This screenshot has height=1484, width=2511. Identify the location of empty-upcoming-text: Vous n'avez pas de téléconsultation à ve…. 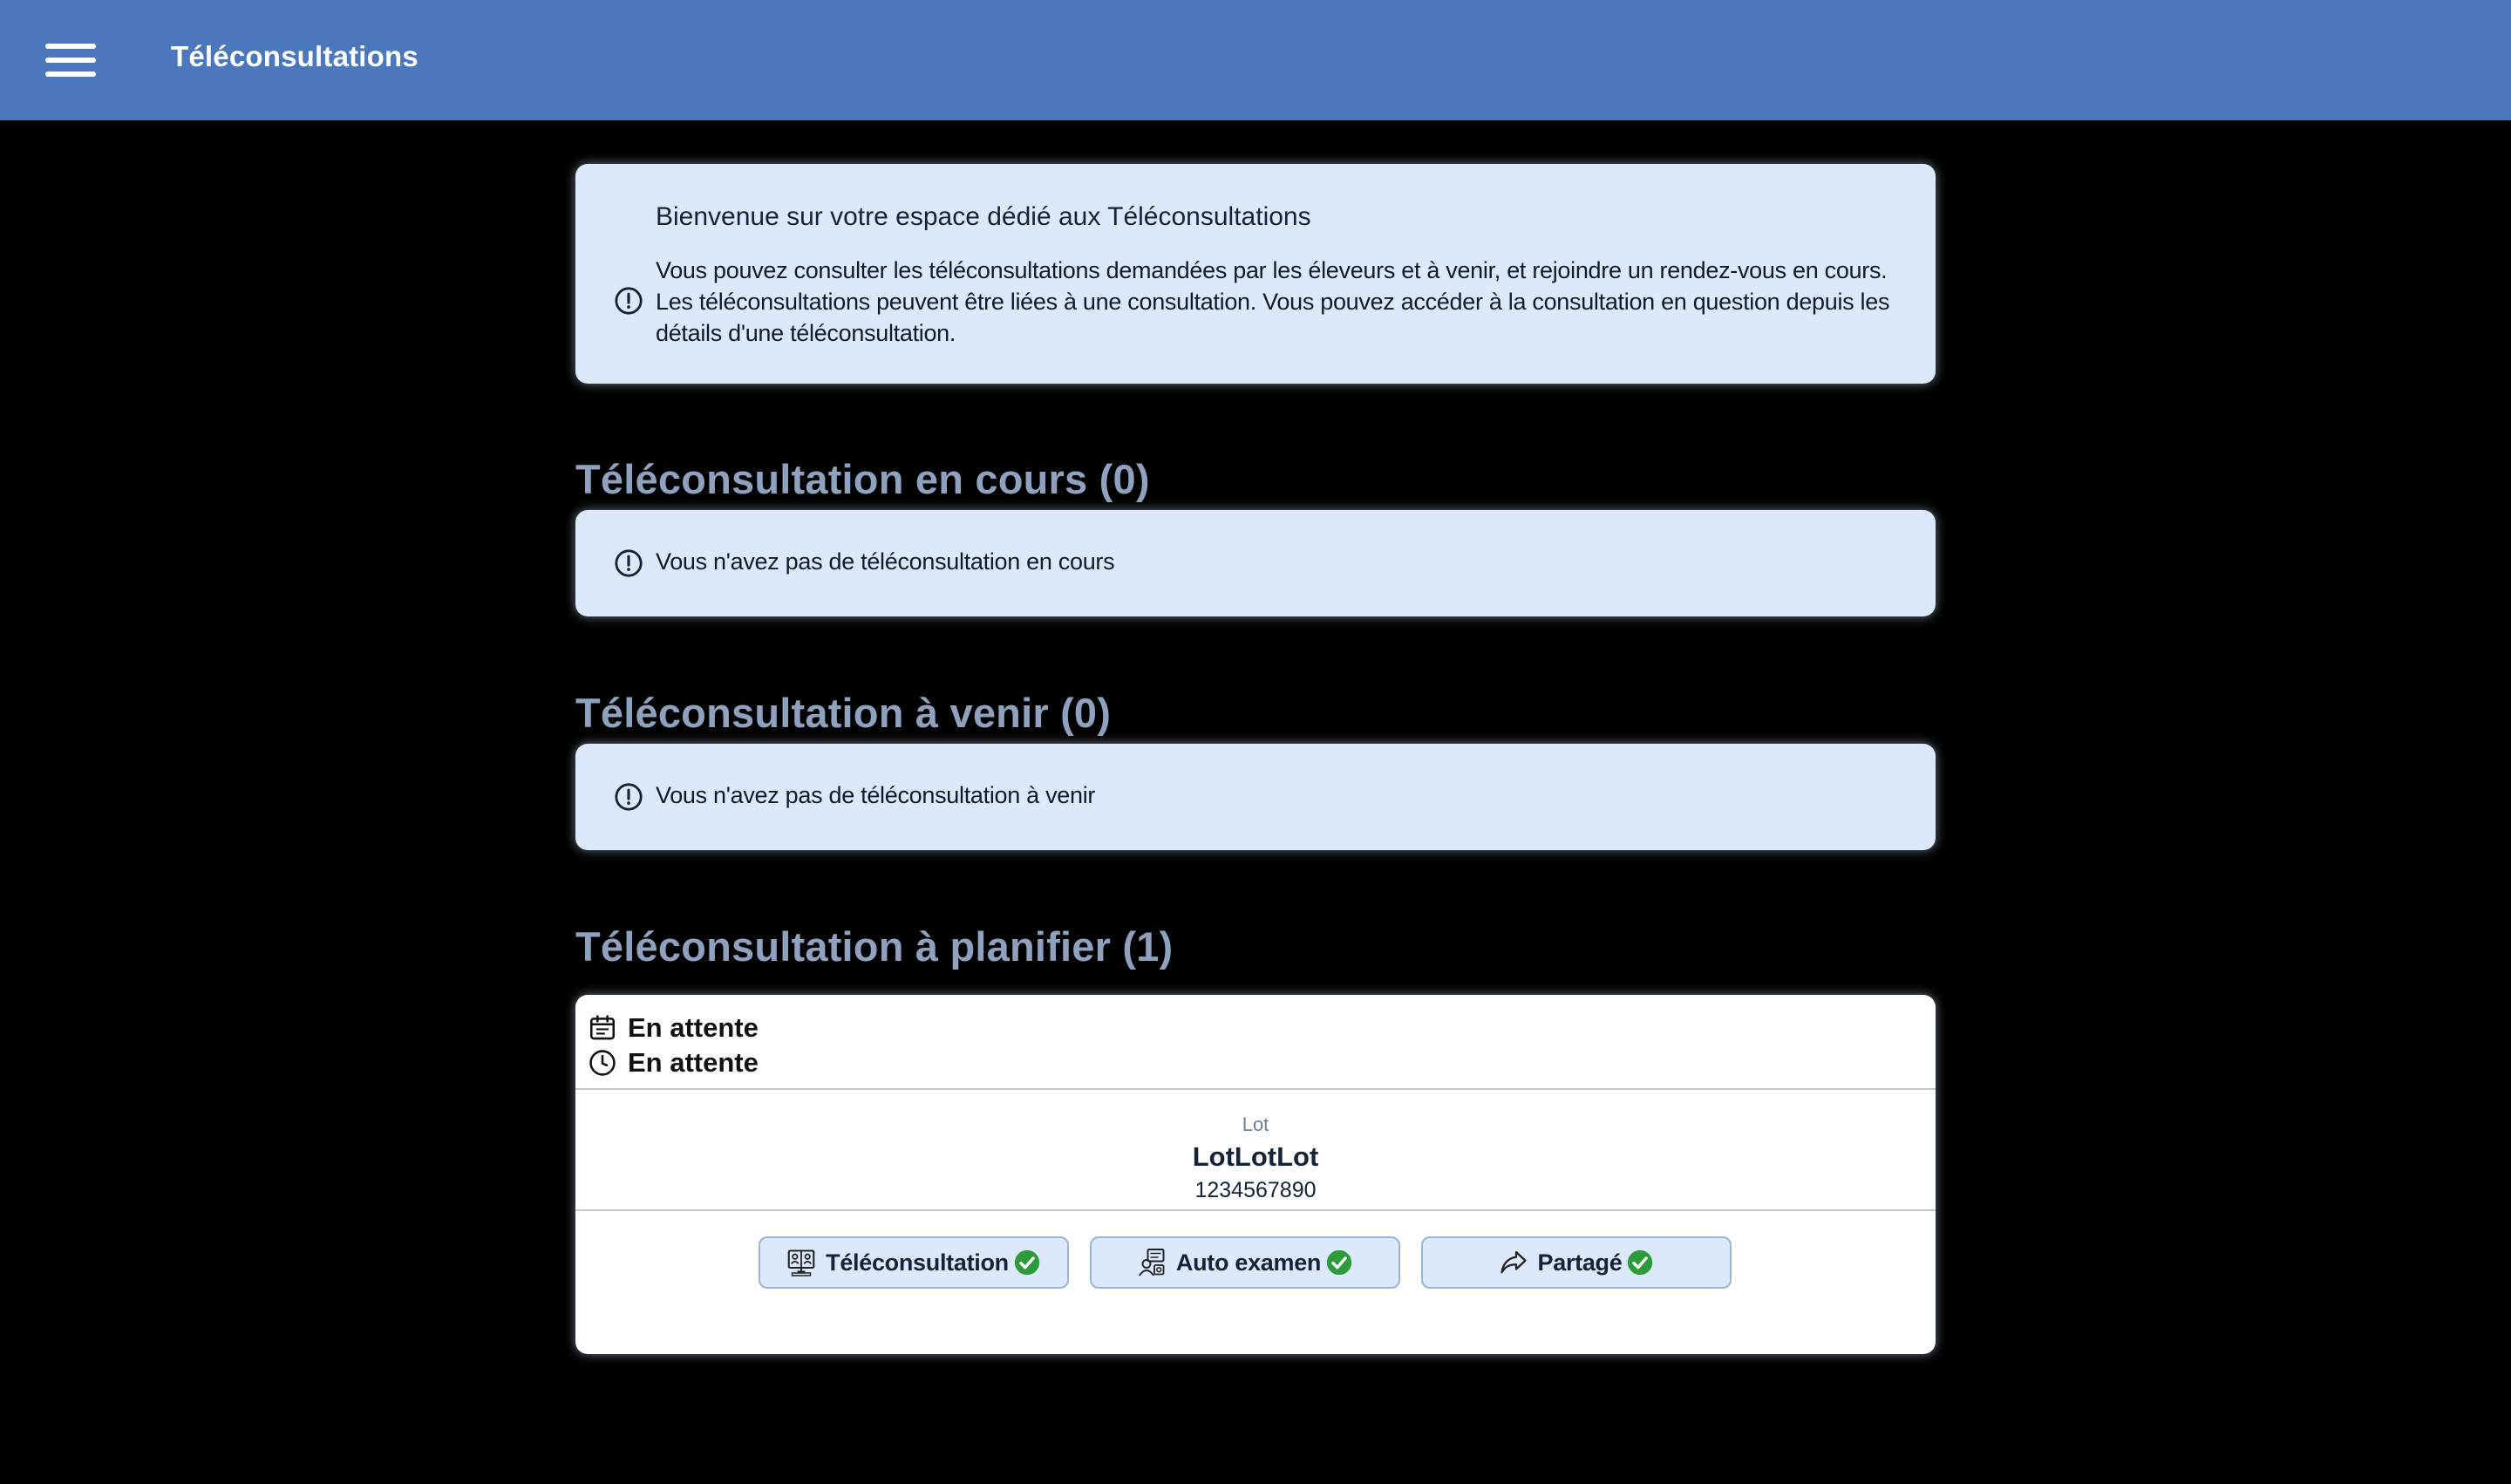
(876, 795).